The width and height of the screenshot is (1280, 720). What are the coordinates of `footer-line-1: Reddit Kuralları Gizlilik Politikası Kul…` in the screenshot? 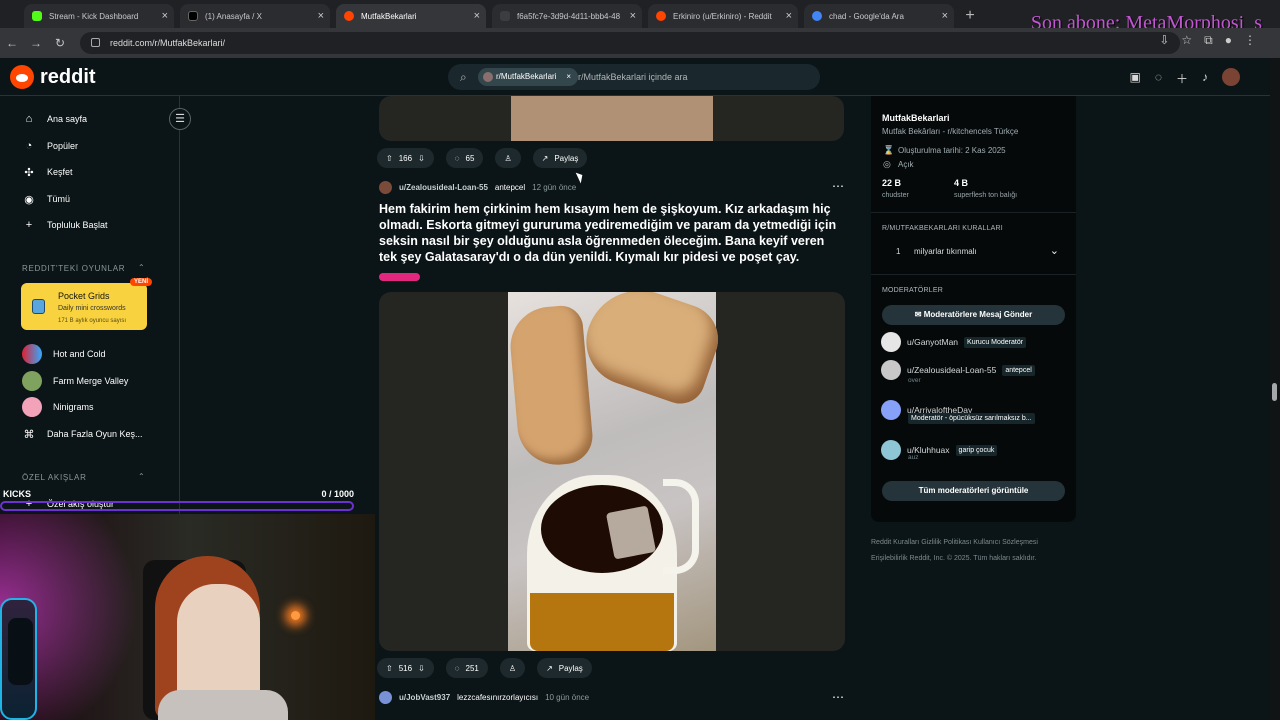 It's located at (973, 543).